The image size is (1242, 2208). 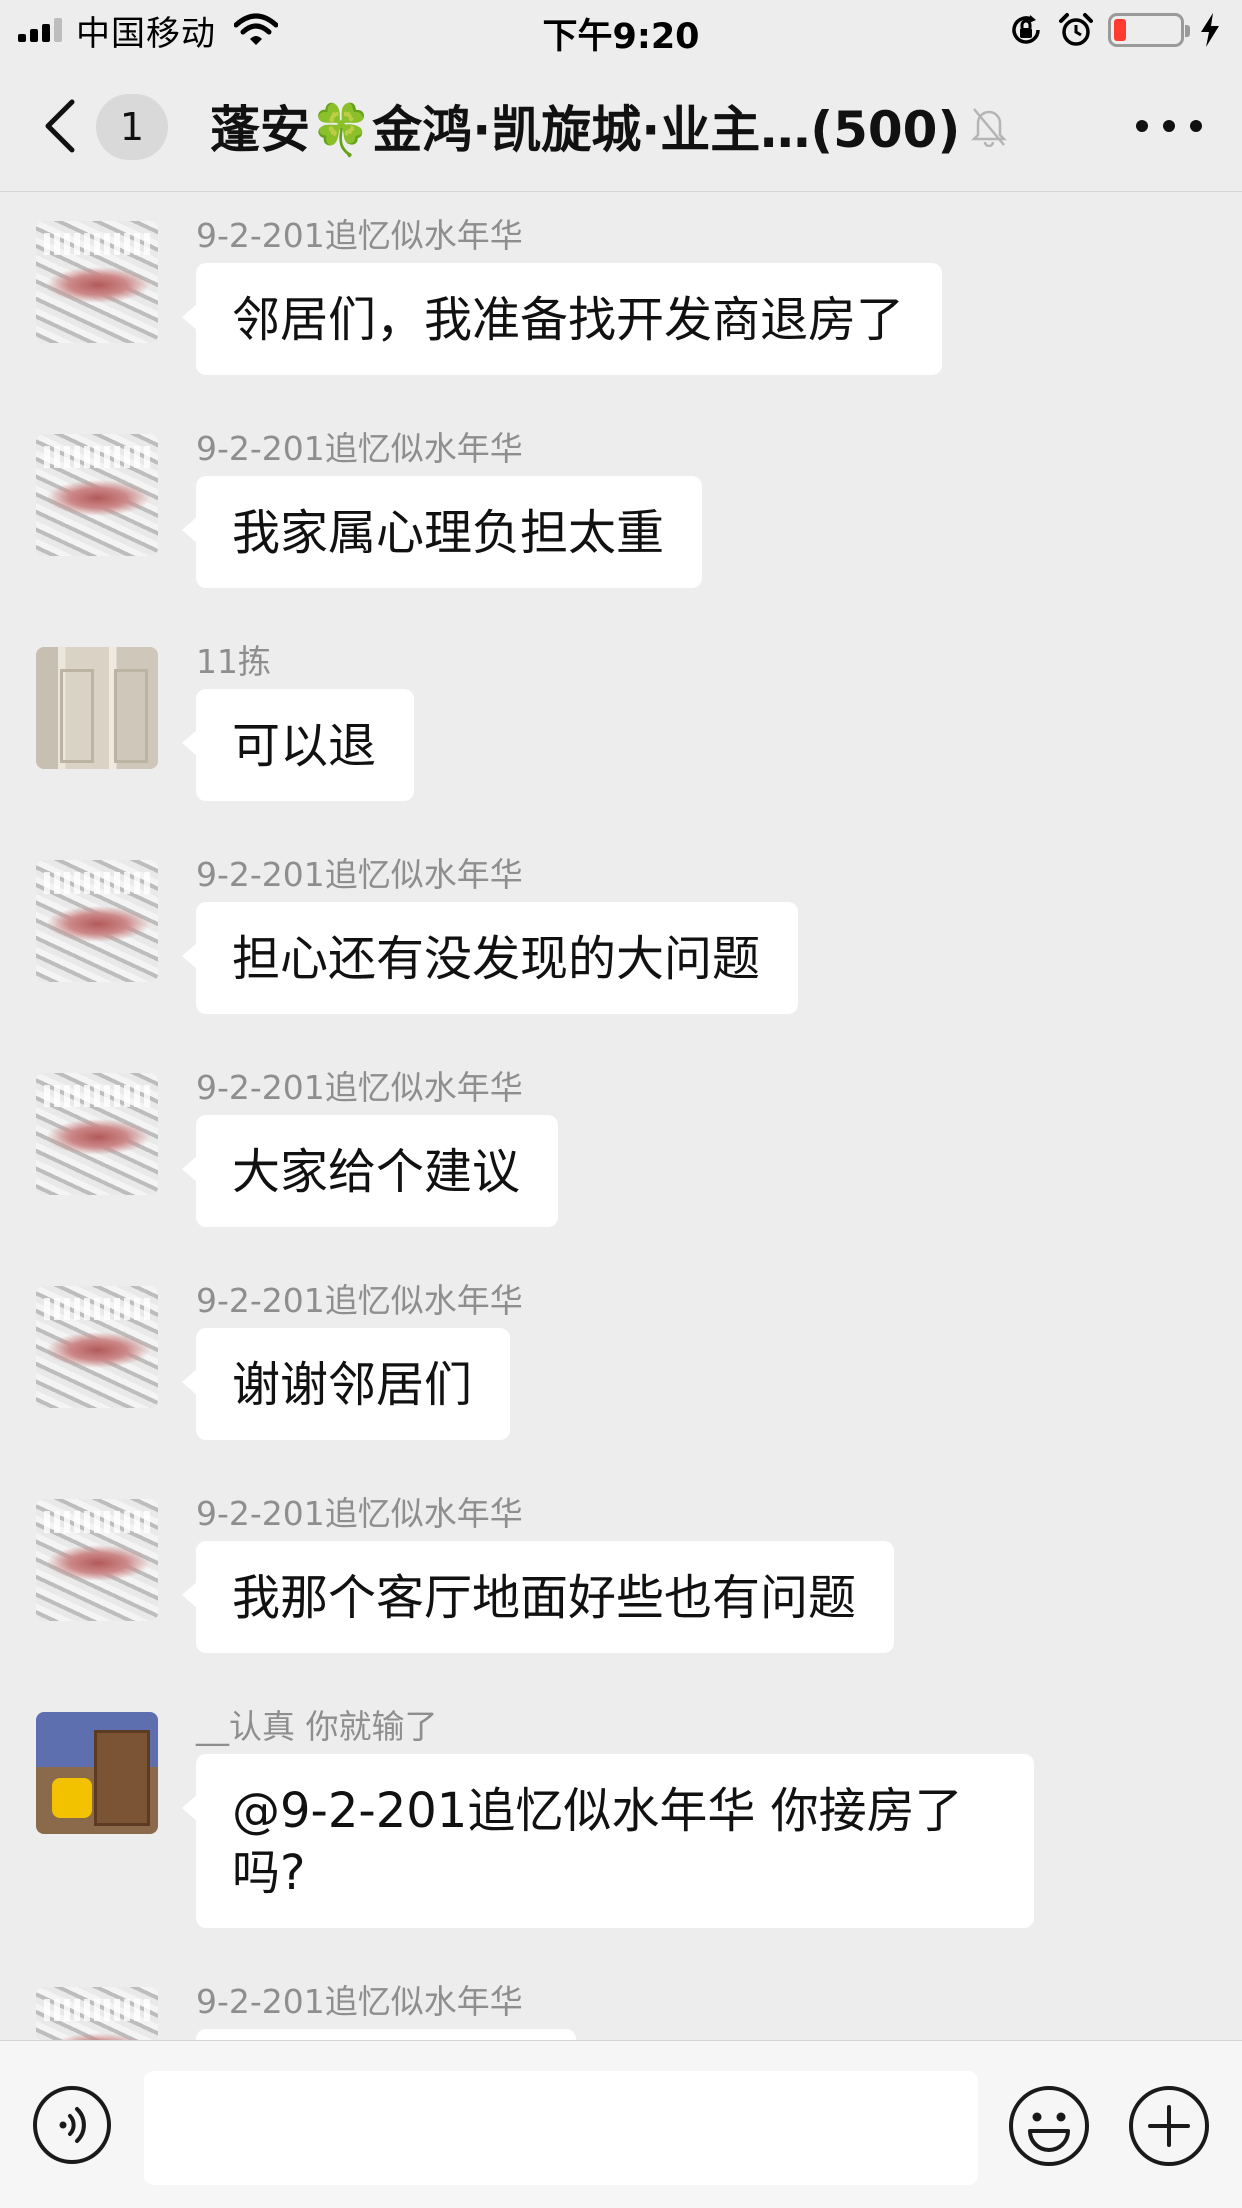 I want to click on voice-icon, so click(x=72, y=2125).